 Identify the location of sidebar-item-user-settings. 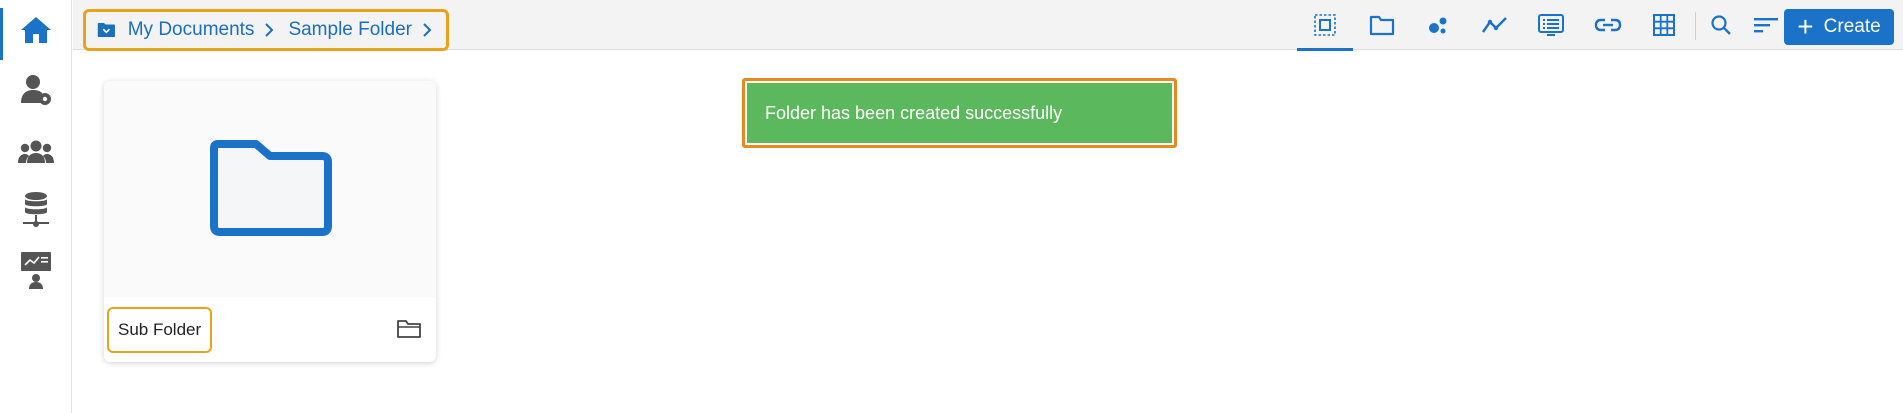
(36, 90).